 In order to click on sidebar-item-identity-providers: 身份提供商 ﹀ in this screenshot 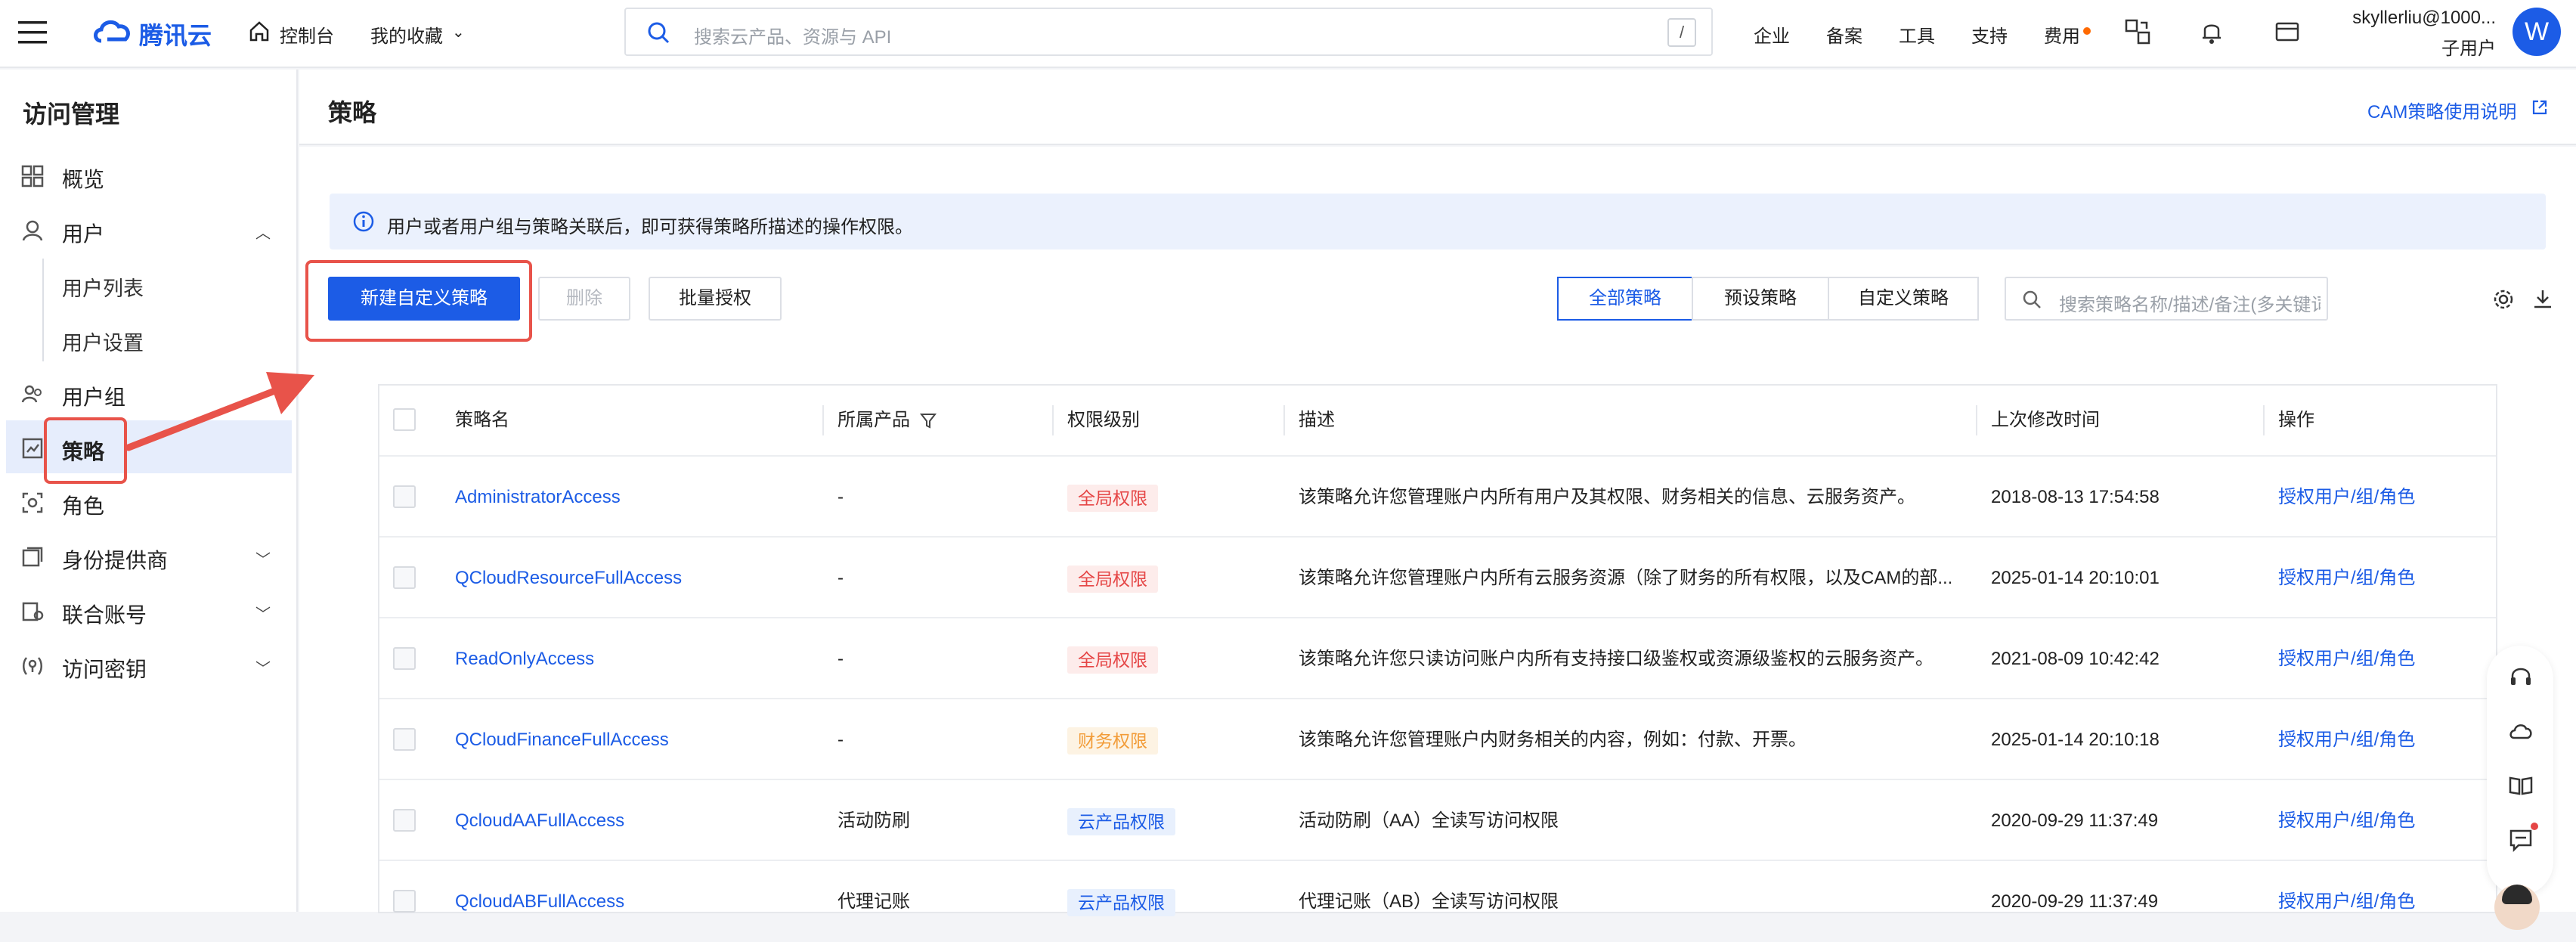, I will do `click(149, 555)`.